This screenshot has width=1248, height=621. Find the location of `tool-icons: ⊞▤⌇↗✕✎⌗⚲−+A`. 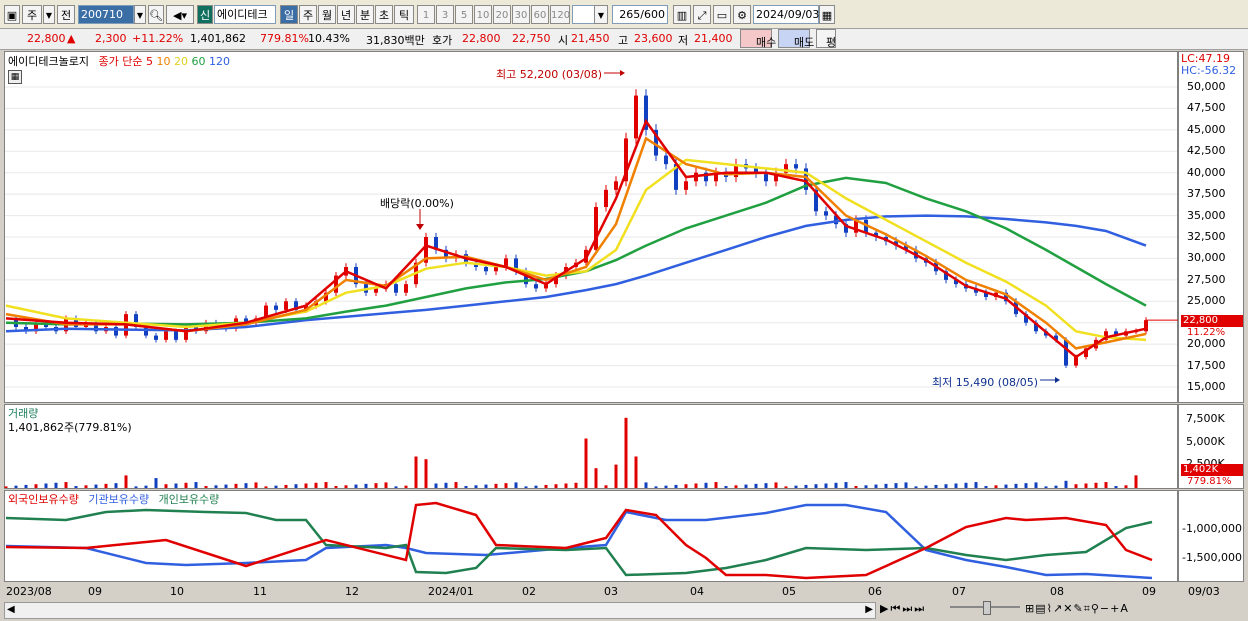

tool-icons: ⊞▤⌇↗✕✎⌗⚲−+A is located at coordinates (1077, 609).